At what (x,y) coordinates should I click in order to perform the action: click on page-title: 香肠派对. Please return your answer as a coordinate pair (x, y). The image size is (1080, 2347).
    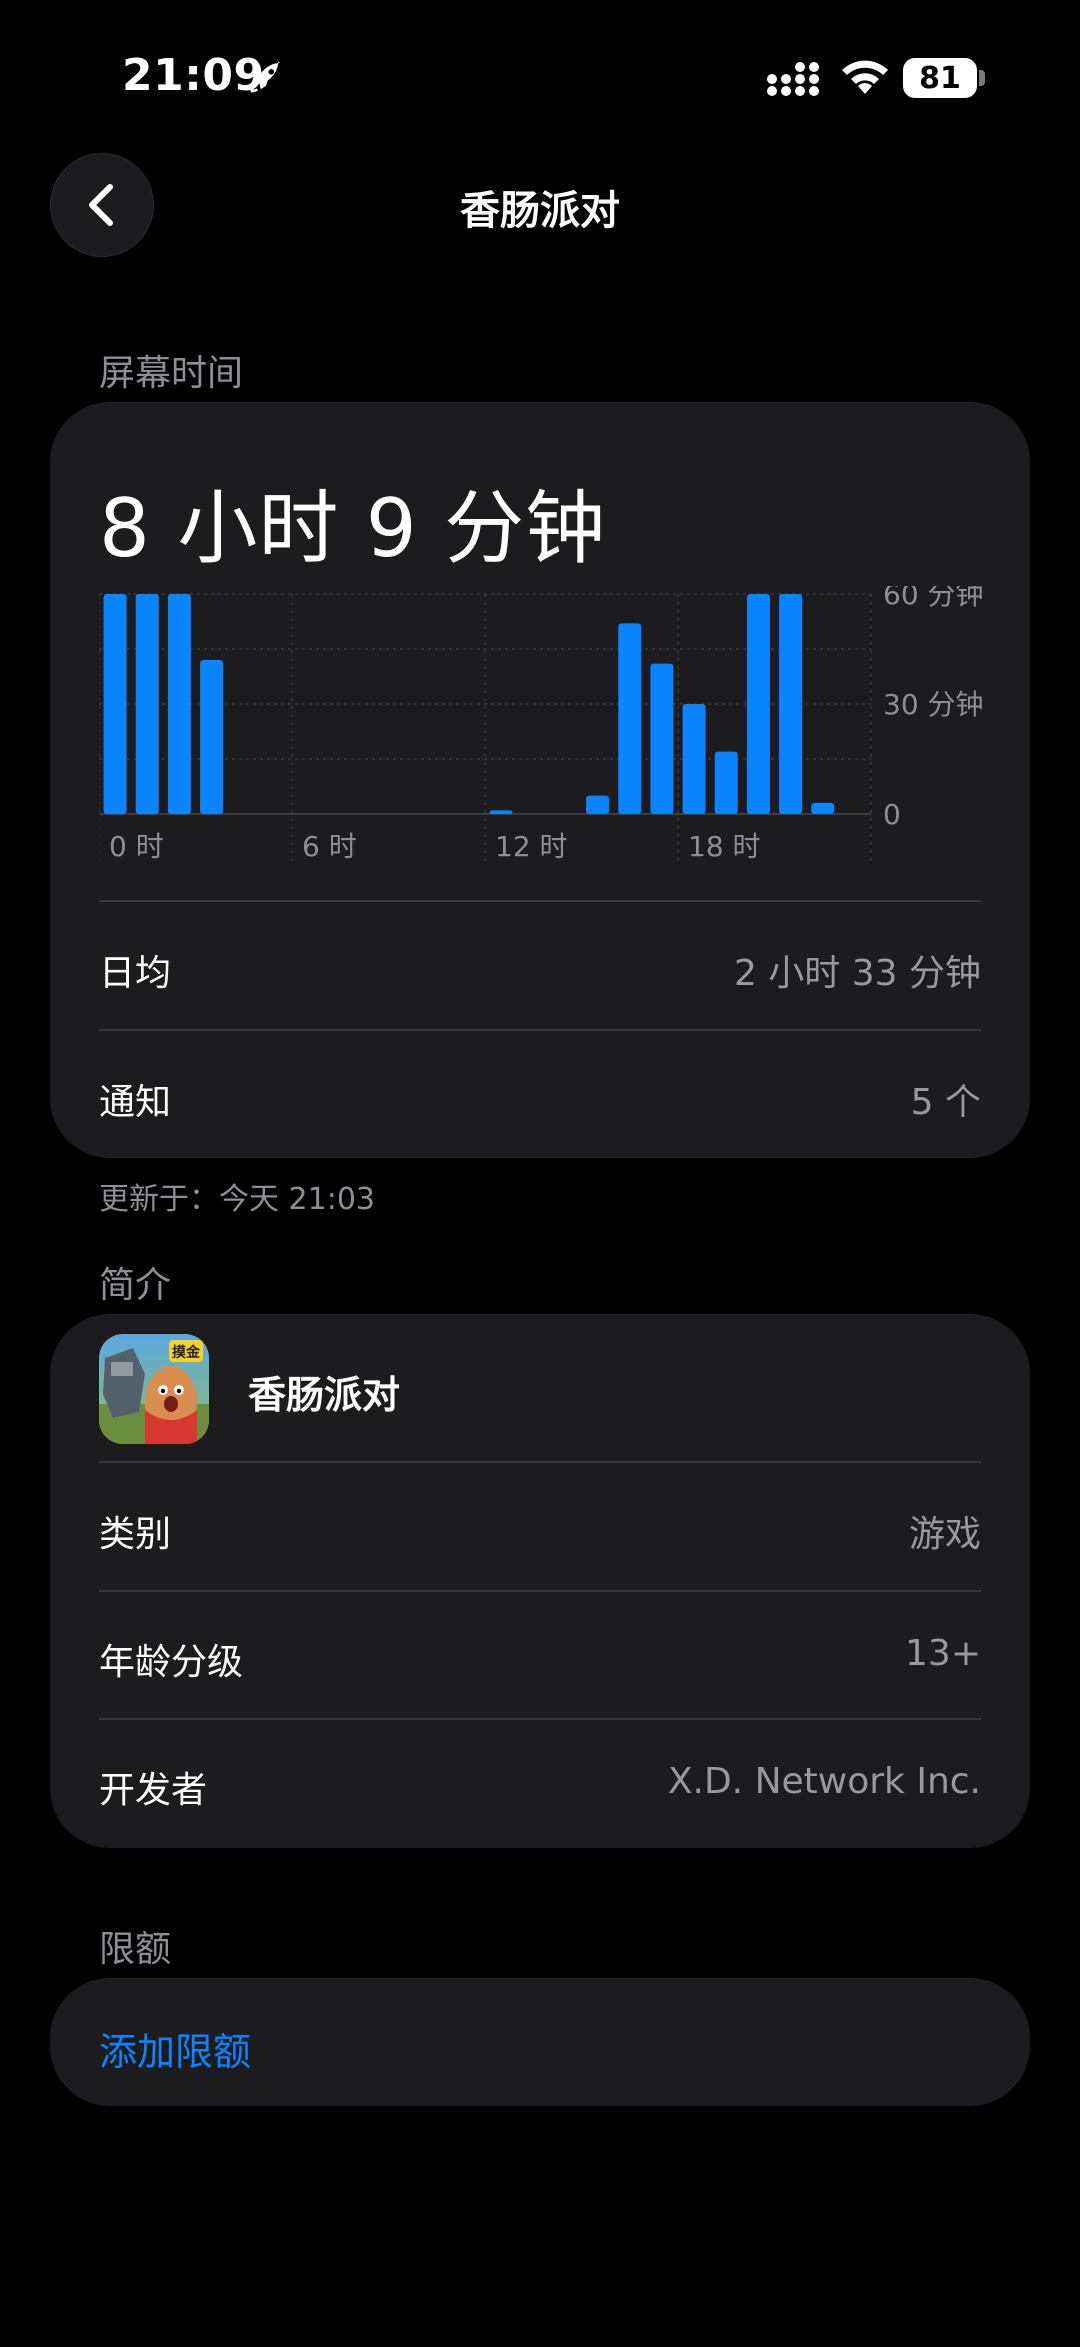
    Looking at the image, I should click on (540, 211).